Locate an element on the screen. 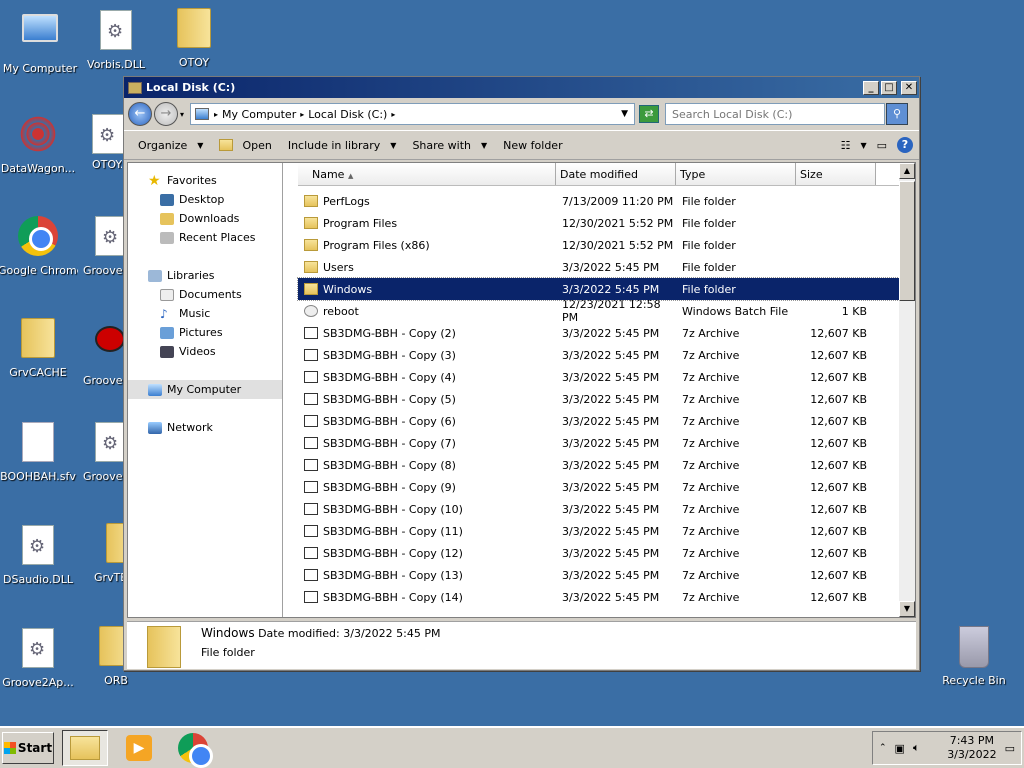  open-button: Open is located at coordinates (245, 145).